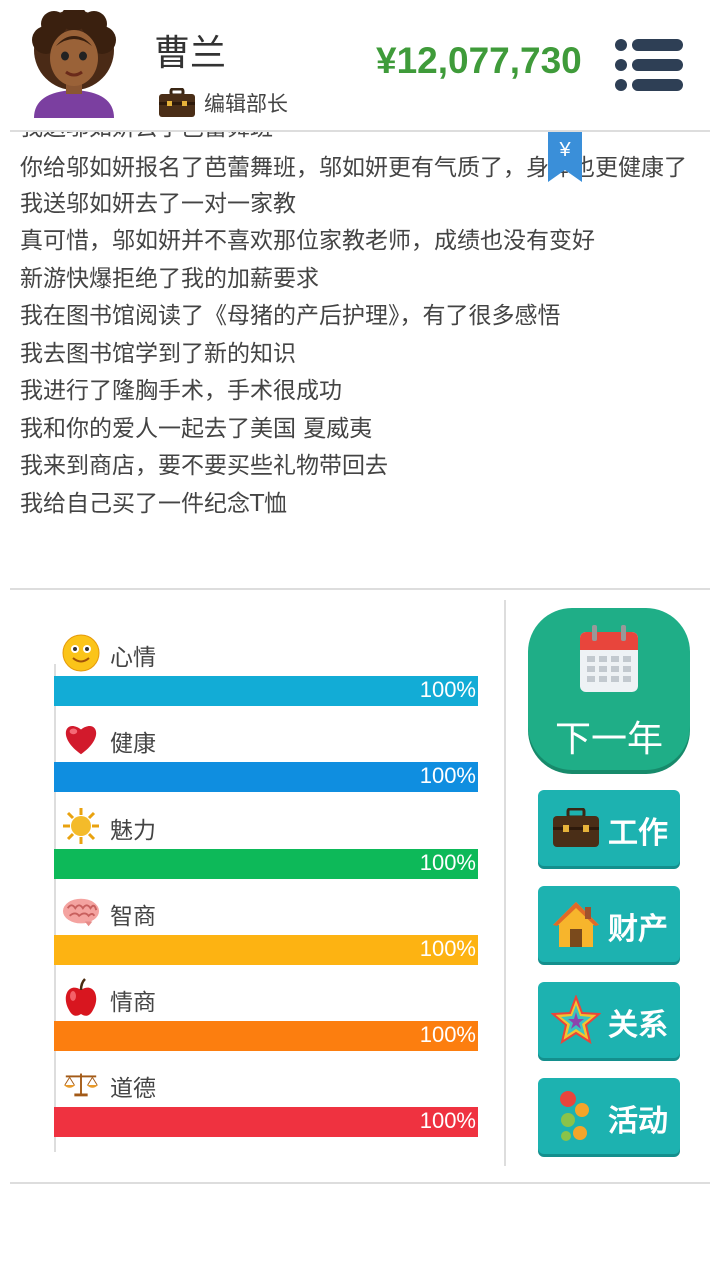 Image resolution: width=720 pixels, height=1280 pixels. I want to click on next-year-label: 下一年, so click(608, 739).